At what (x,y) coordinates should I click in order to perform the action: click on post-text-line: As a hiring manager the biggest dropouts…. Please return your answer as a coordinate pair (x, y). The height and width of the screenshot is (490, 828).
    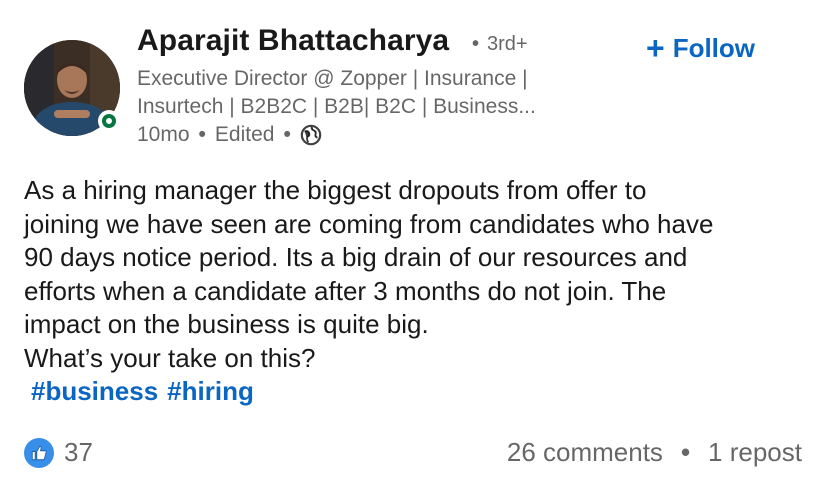
    Looking at the image, I should click on (335, 190).